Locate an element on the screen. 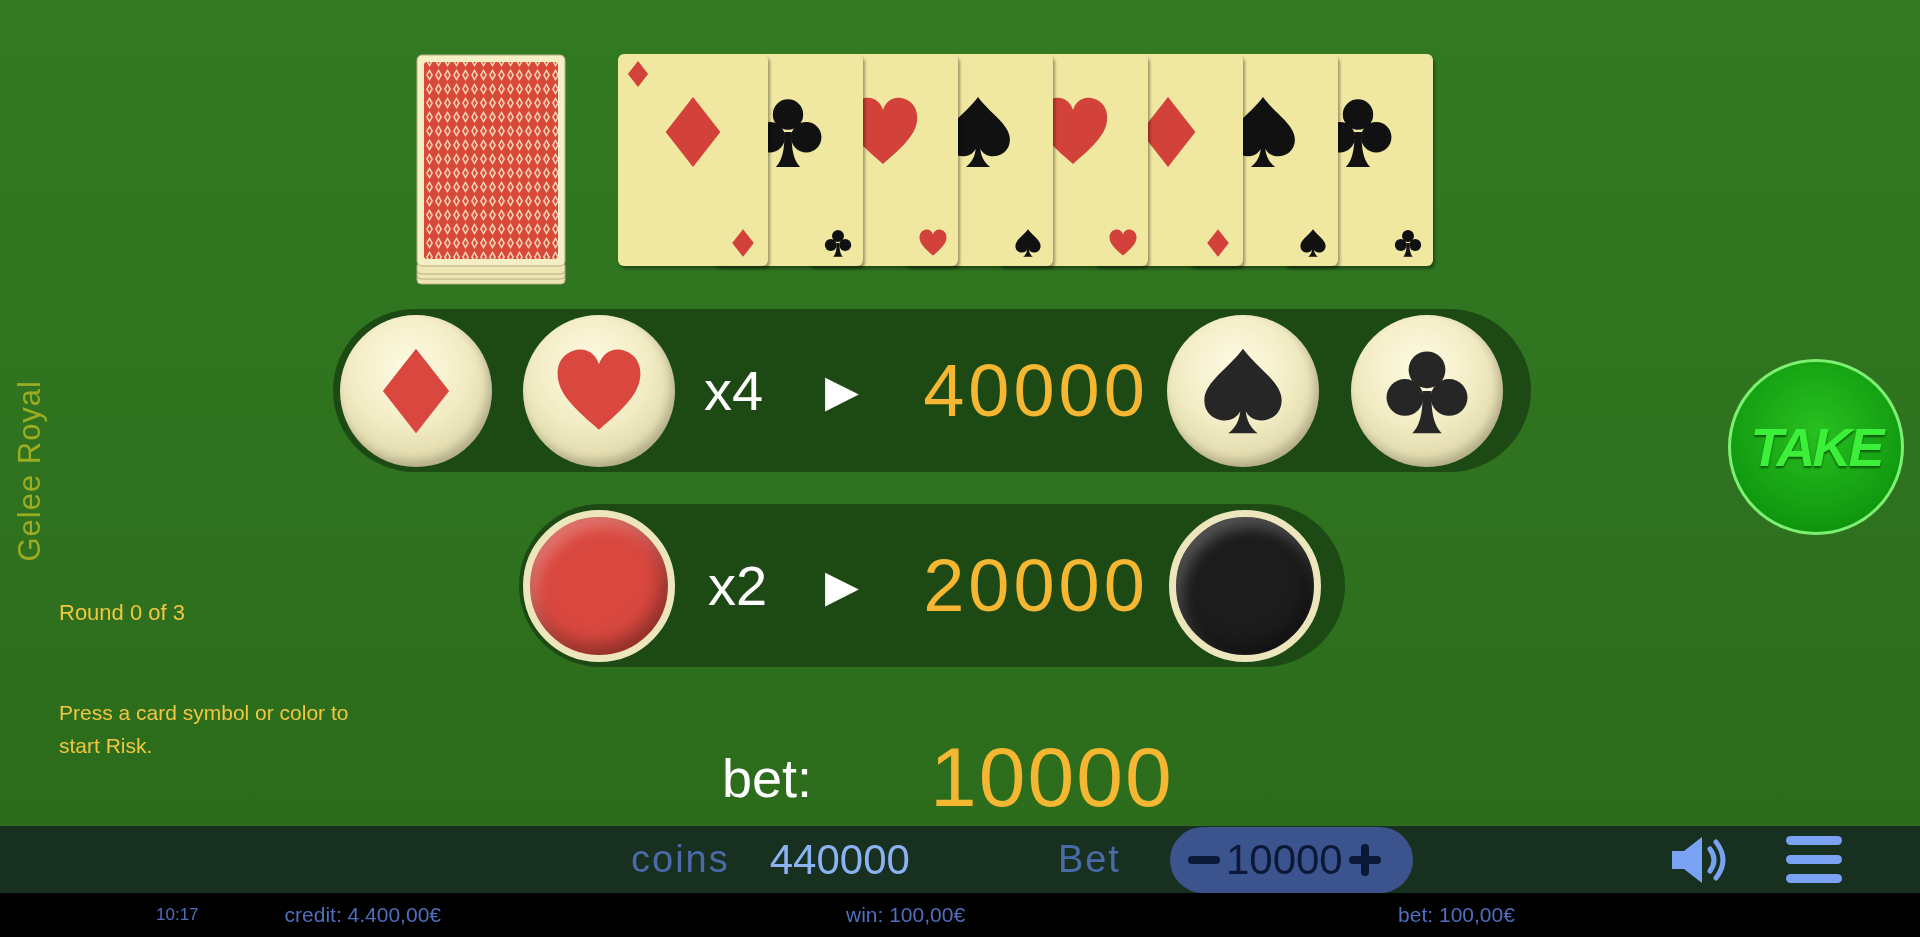  coins-value: 440000 is located at coordinates (839, 859).